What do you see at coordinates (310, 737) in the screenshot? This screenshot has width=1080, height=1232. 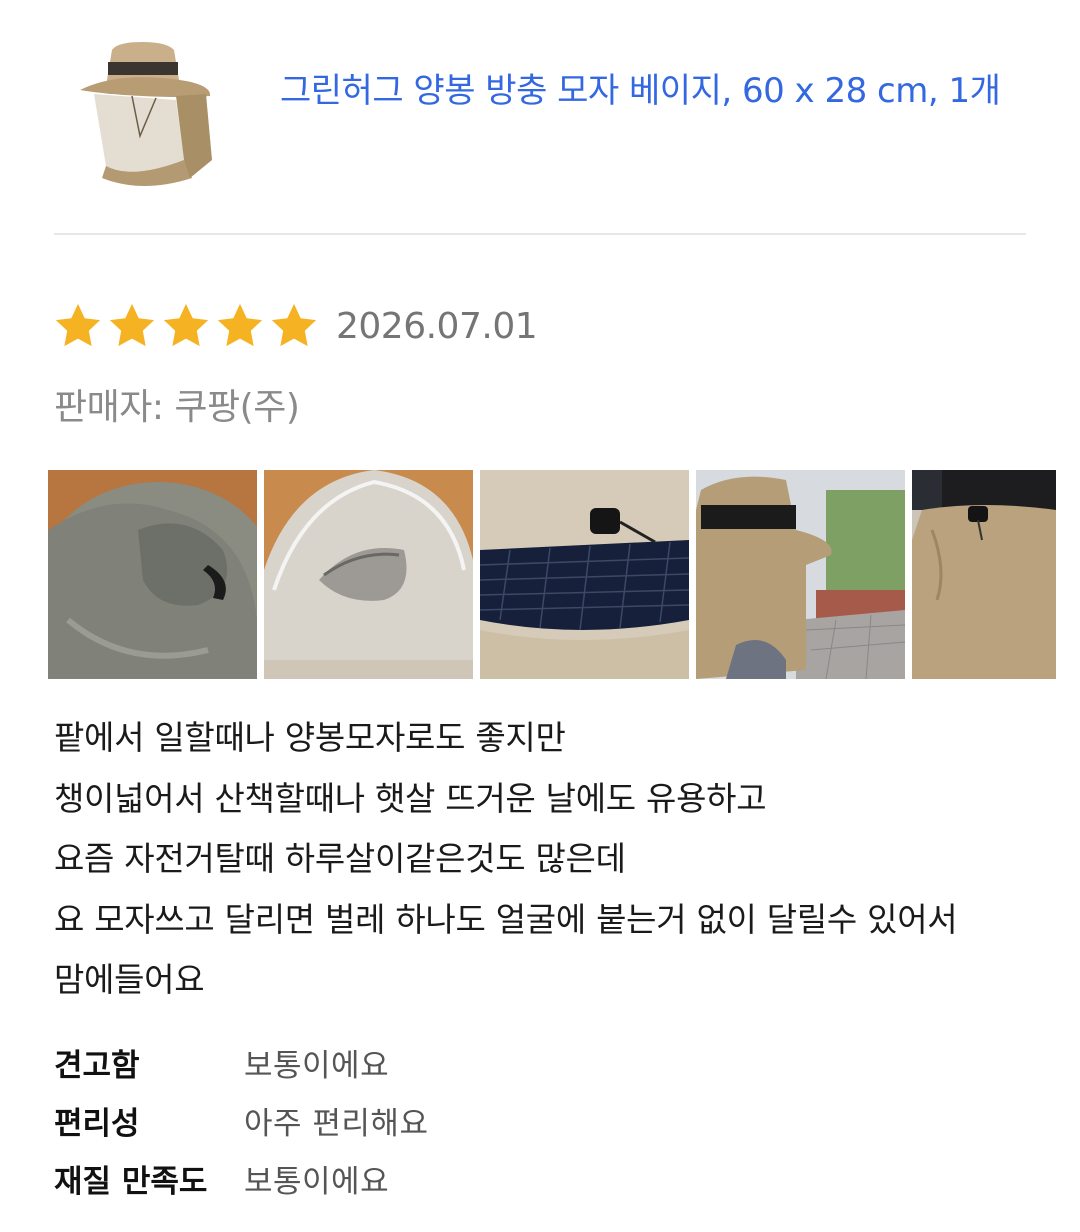 I see `review-text-line: 팥에서 일할때나 양봉모자로도 좋지만` at bounding box center [310, 737].